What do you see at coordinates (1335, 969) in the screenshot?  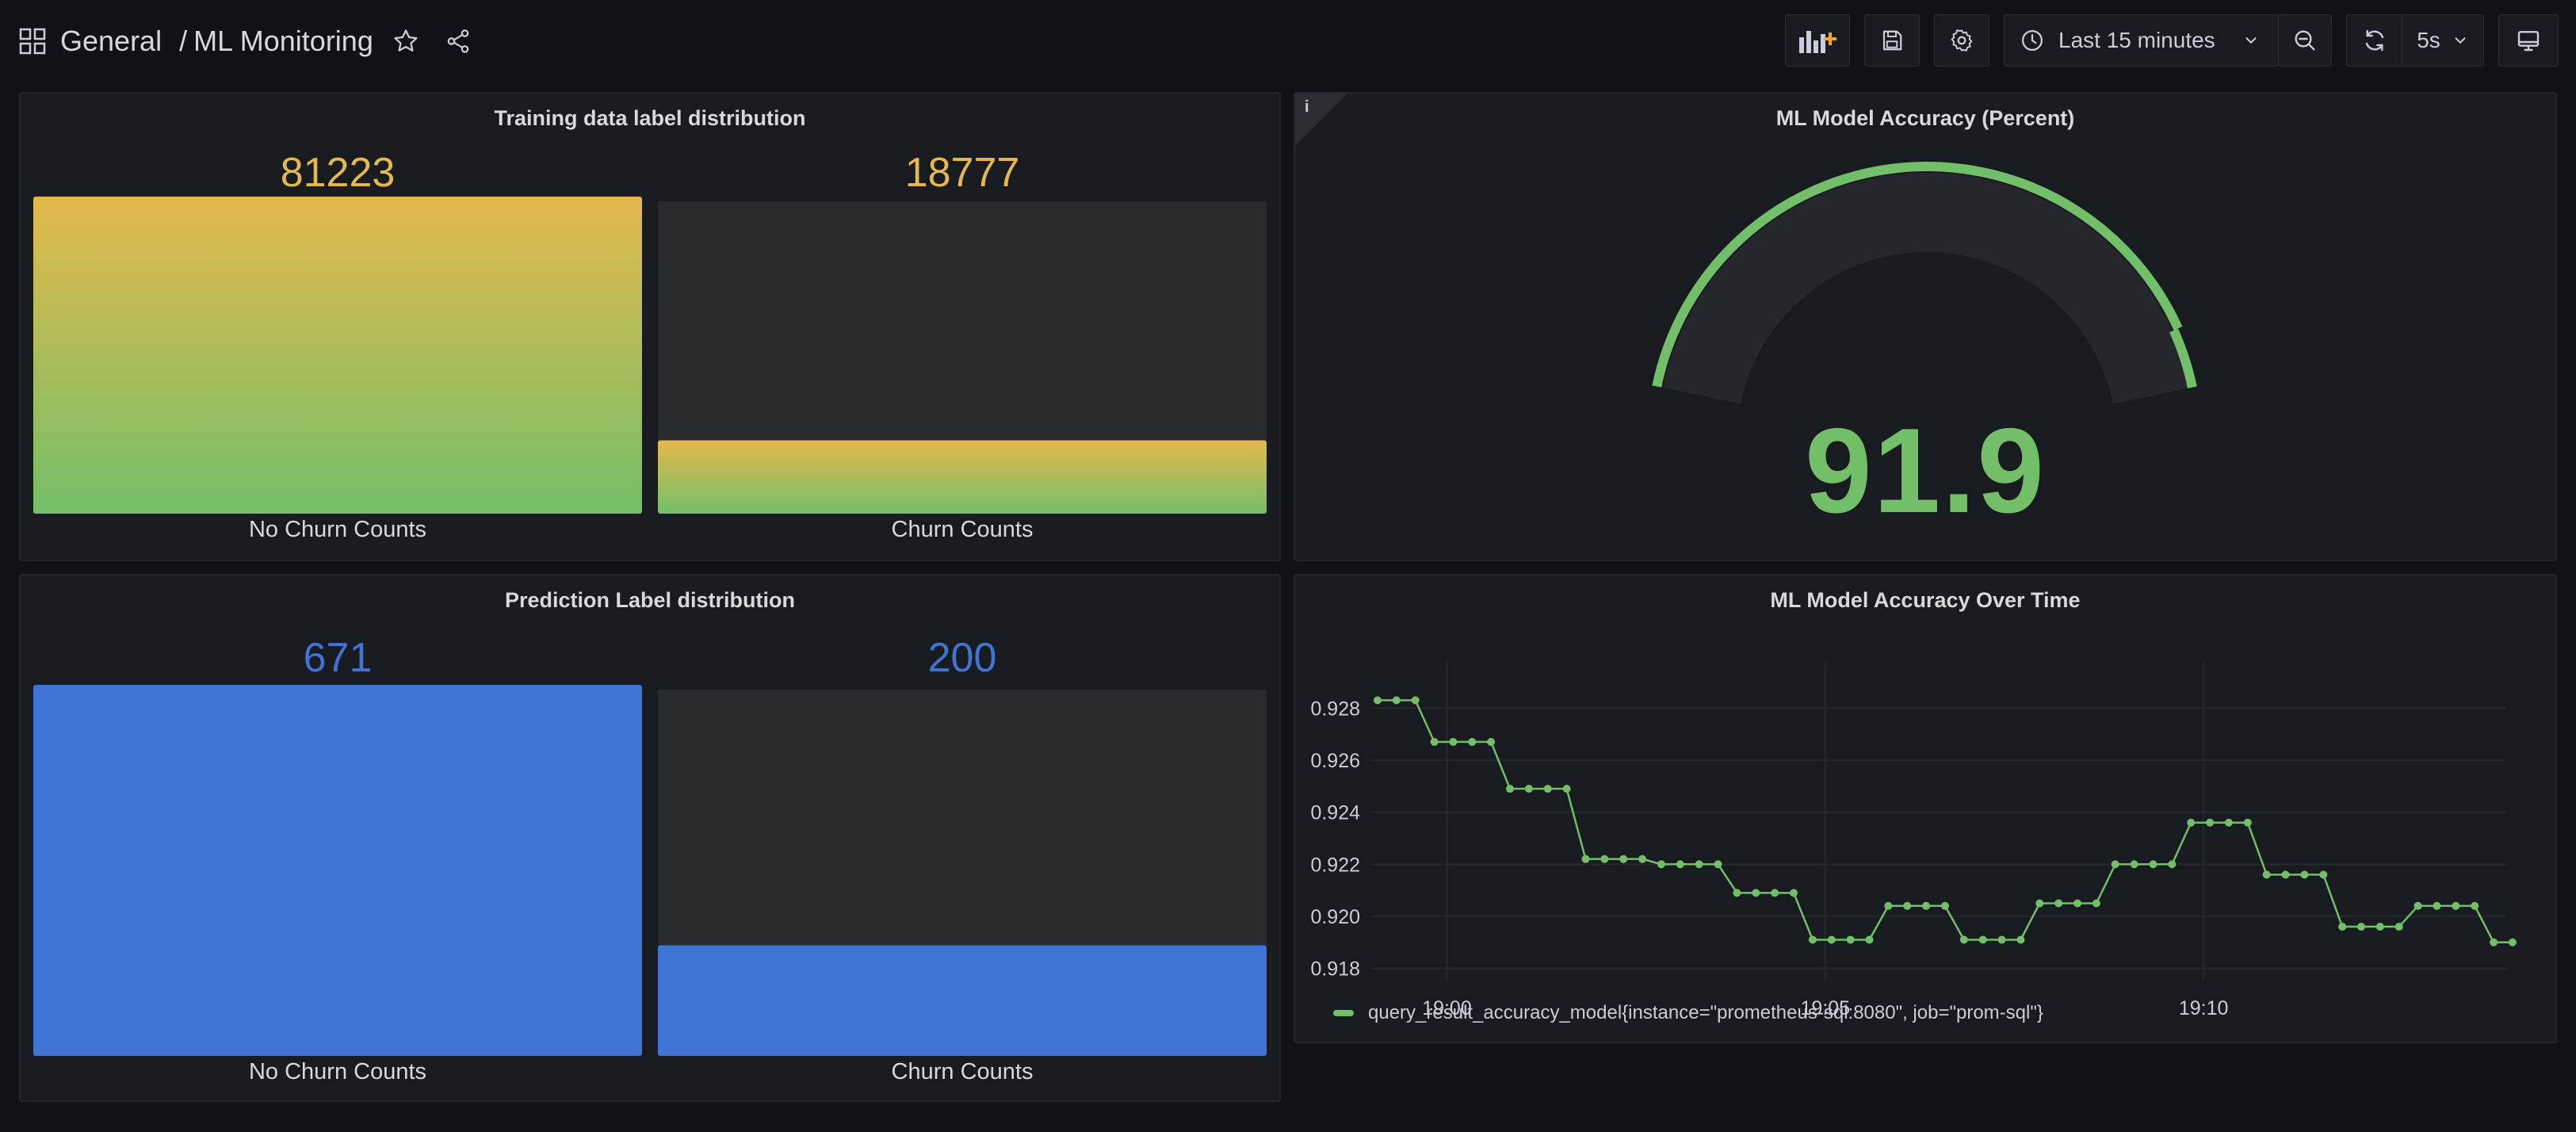 I see `y-tick-label: 0.918` at bounding box center [1335, 969].